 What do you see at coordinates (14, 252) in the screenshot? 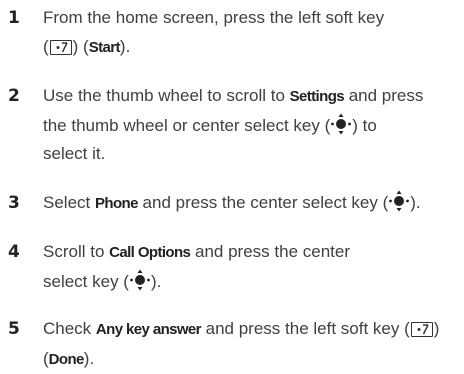
I see `step-number: 4` at bounding box center [14, 252].